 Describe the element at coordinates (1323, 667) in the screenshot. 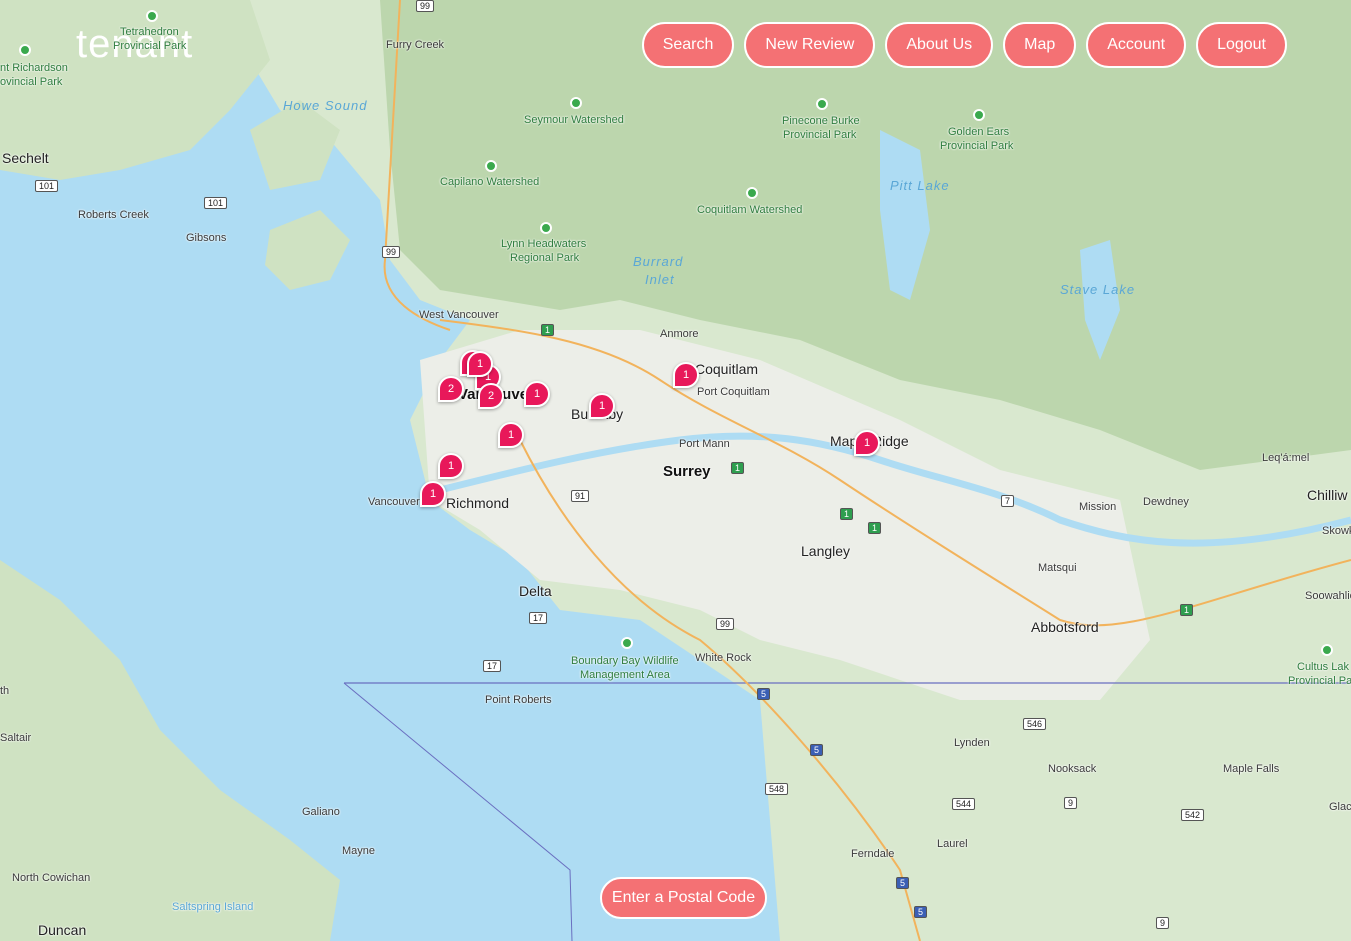

I see `map-label: Cultus Lak` at that location.